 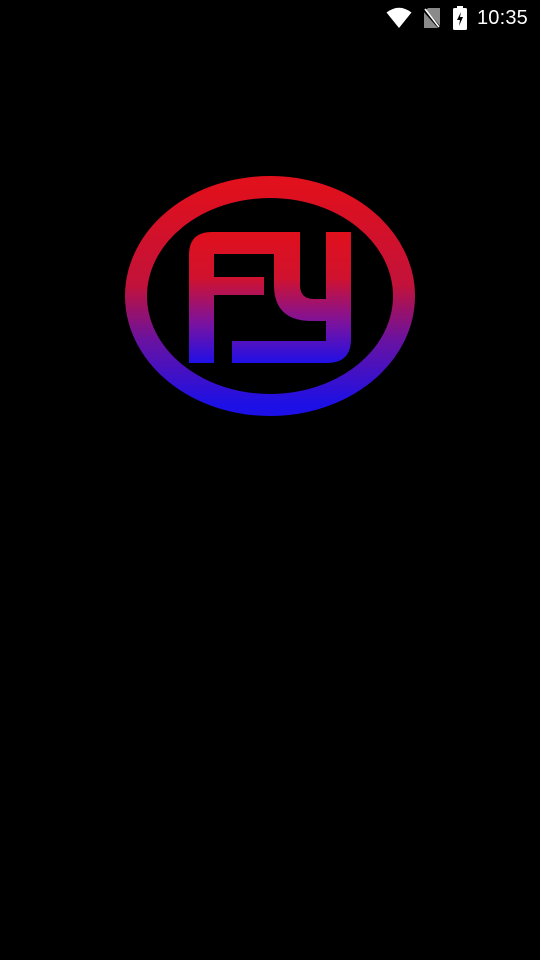 I want to click on battery-charging-icon, so click(x=459, y=18).